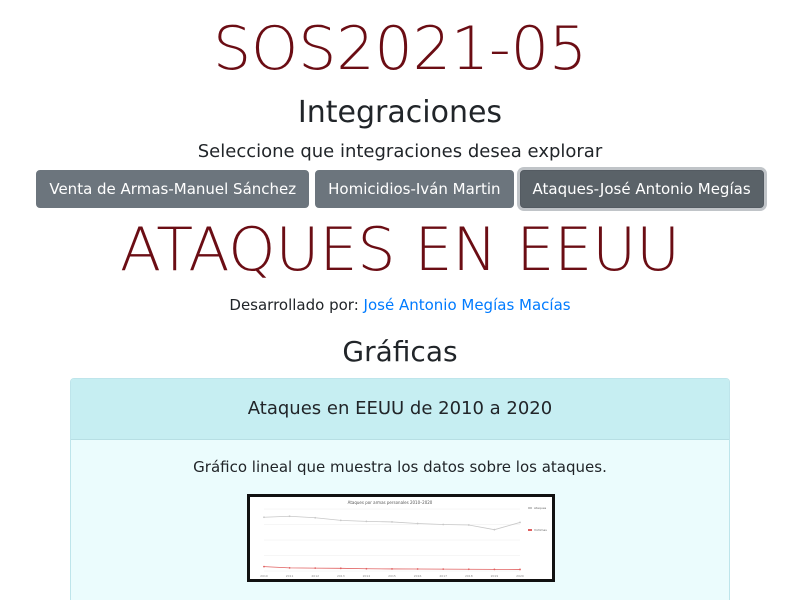 This screenshot has width=800, height=600. What do you see at coordinates (520, 576) in the screenshot?
I see `chart-x-tick-label: 2020` at bounding box center [520, 576].